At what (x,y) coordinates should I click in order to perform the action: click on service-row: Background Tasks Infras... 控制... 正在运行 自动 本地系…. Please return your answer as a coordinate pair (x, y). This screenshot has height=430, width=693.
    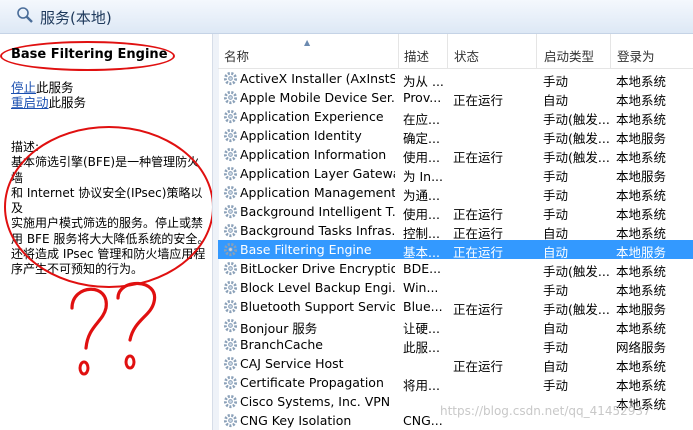
    Looking at the image, I should click on (455, 231).